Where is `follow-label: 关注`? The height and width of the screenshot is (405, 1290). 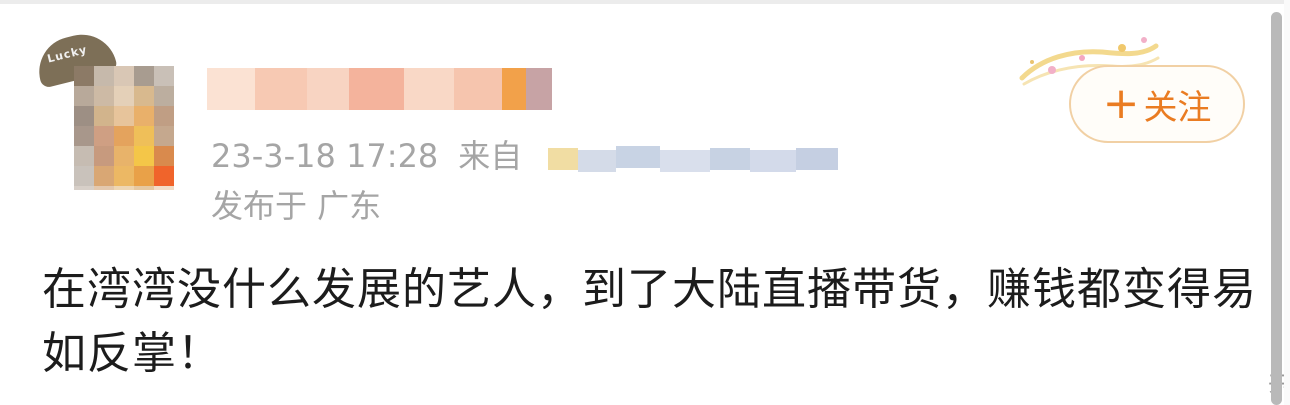
follow-label: 关注 is located at coordinates (1177, 107).